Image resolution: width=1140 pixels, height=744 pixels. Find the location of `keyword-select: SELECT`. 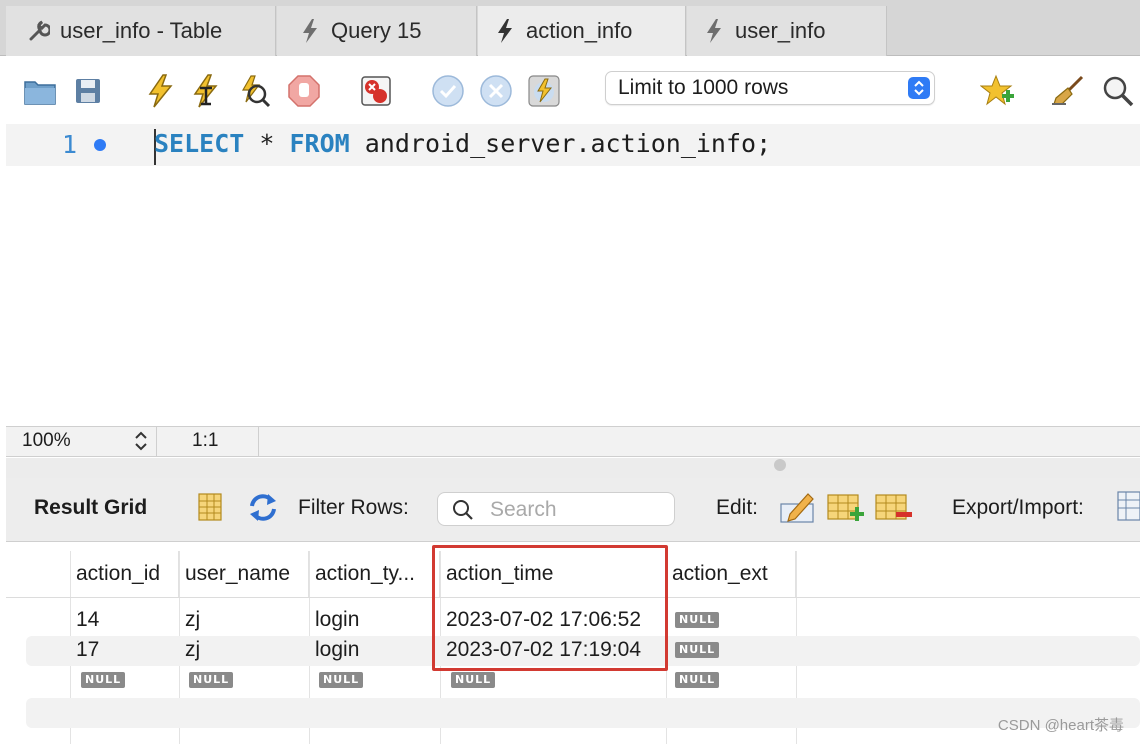

keyword-select: SELECT is located at coordinates (199, 143).